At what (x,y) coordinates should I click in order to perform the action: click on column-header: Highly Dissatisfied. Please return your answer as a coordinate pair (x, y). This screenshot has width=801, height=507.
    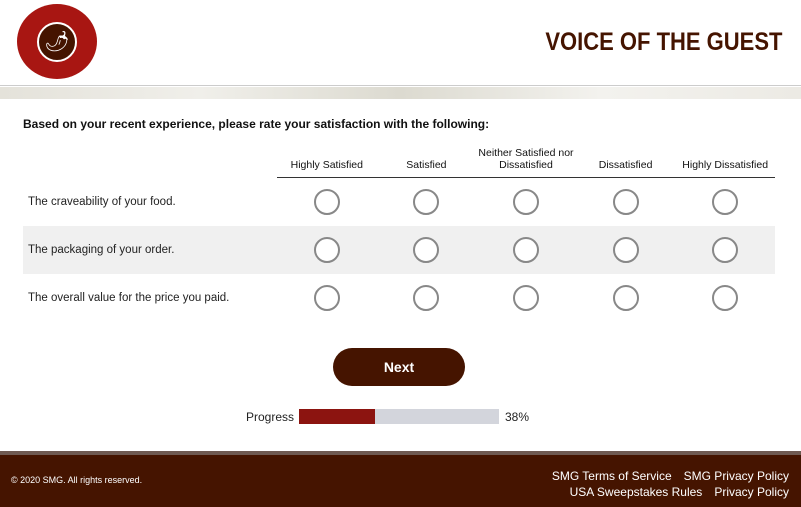
    Looking at the image, I should click on (725, 165).